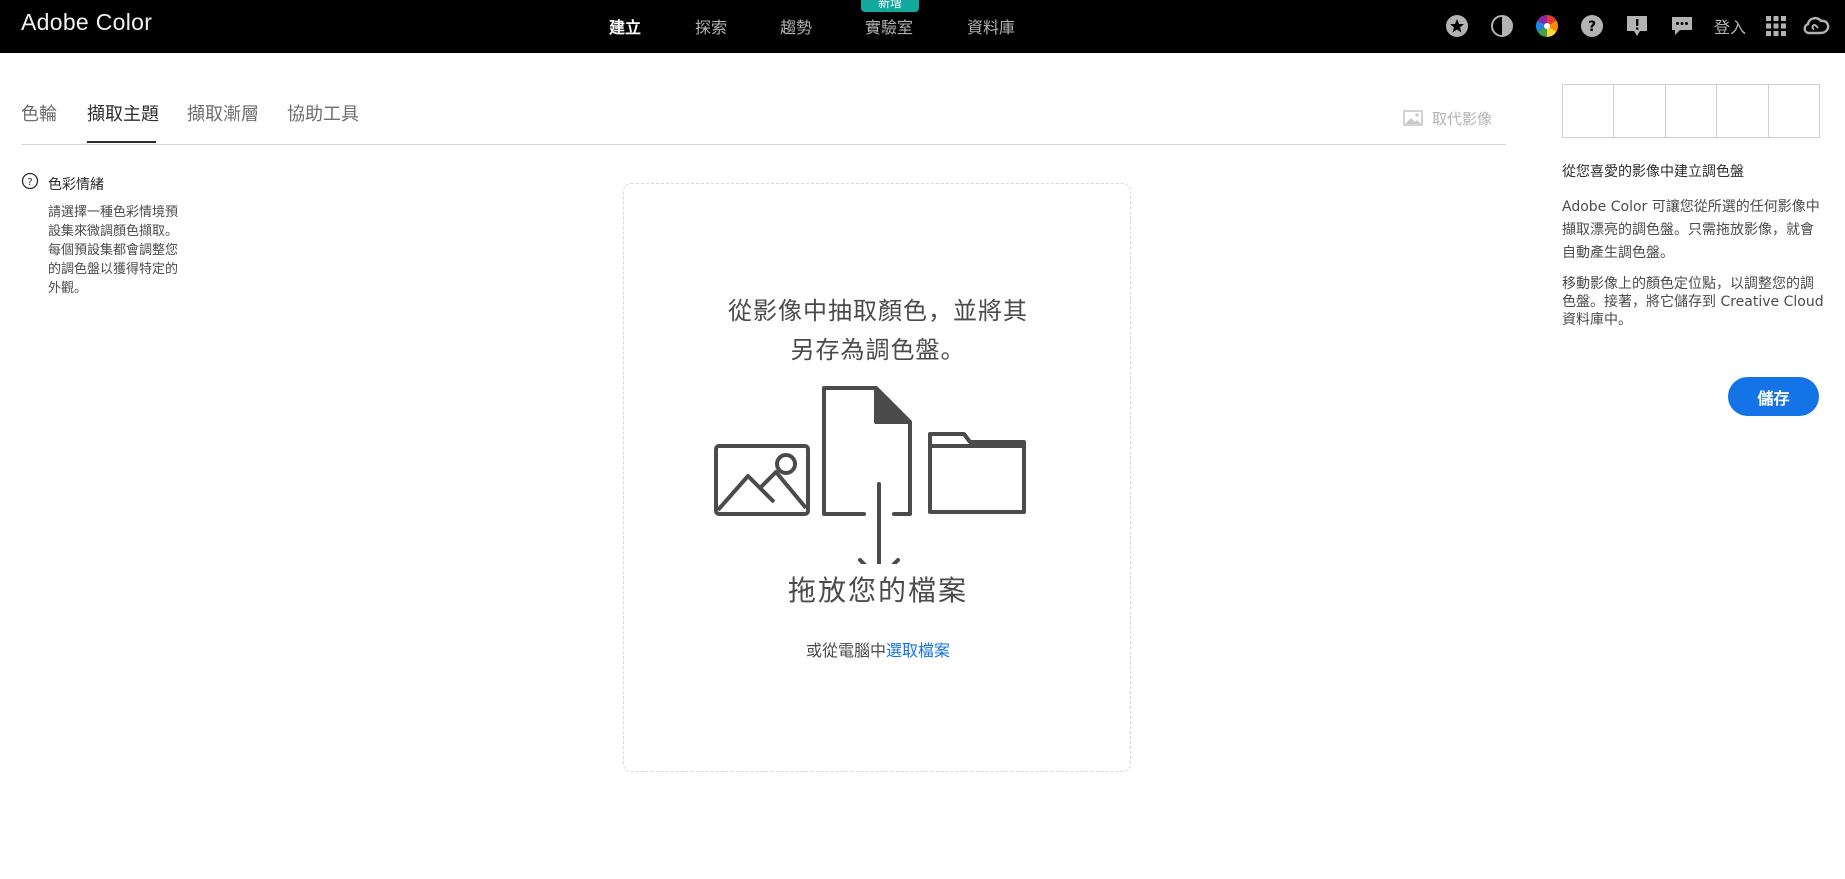  I want to click on top-bar: Adobe Color 建立 探索 趨勢 實驗室 資料庫 新增 ? 登入, so click(922, 26).